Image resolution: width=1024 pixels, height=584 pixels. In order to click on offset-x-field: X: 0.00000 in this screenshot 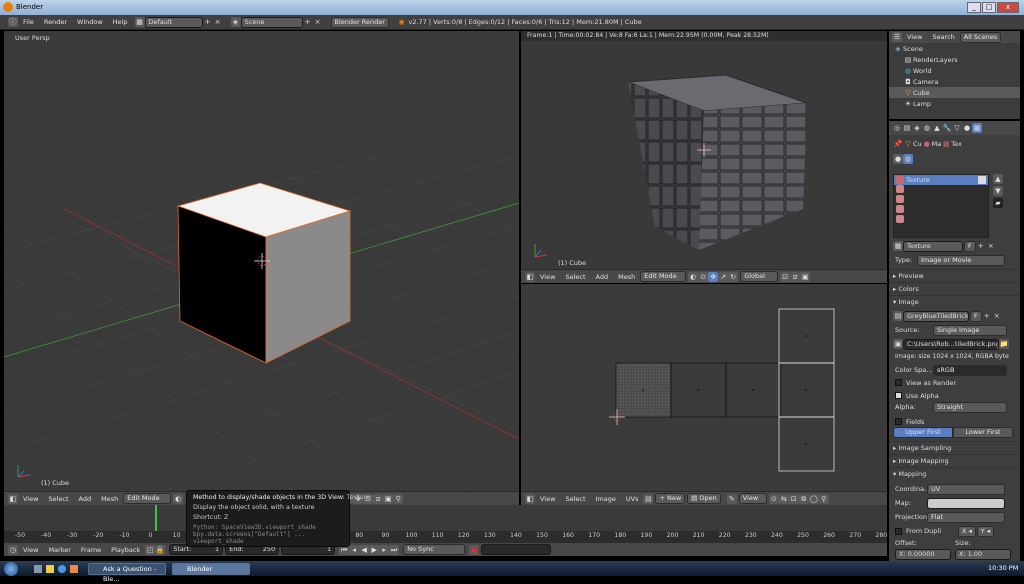, I will do `click(923, 554)`.